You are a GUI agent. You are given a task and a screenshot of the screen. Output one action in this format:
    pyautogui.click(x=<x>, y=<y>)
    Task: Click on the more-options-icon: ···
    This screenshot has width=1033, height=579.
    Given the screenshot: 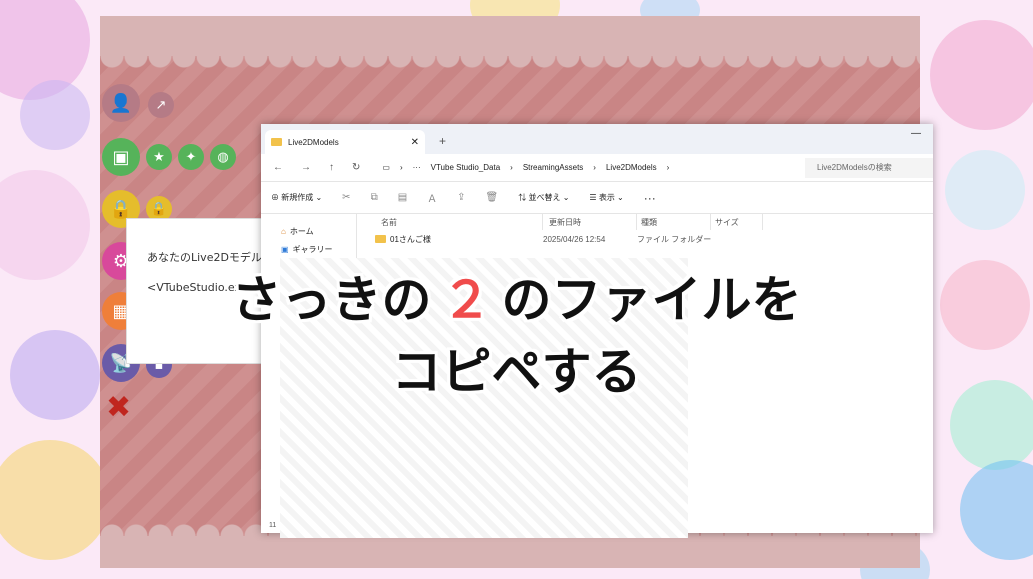 What is the action you would take?
    pyautogui.click(x=650, y=198)
    